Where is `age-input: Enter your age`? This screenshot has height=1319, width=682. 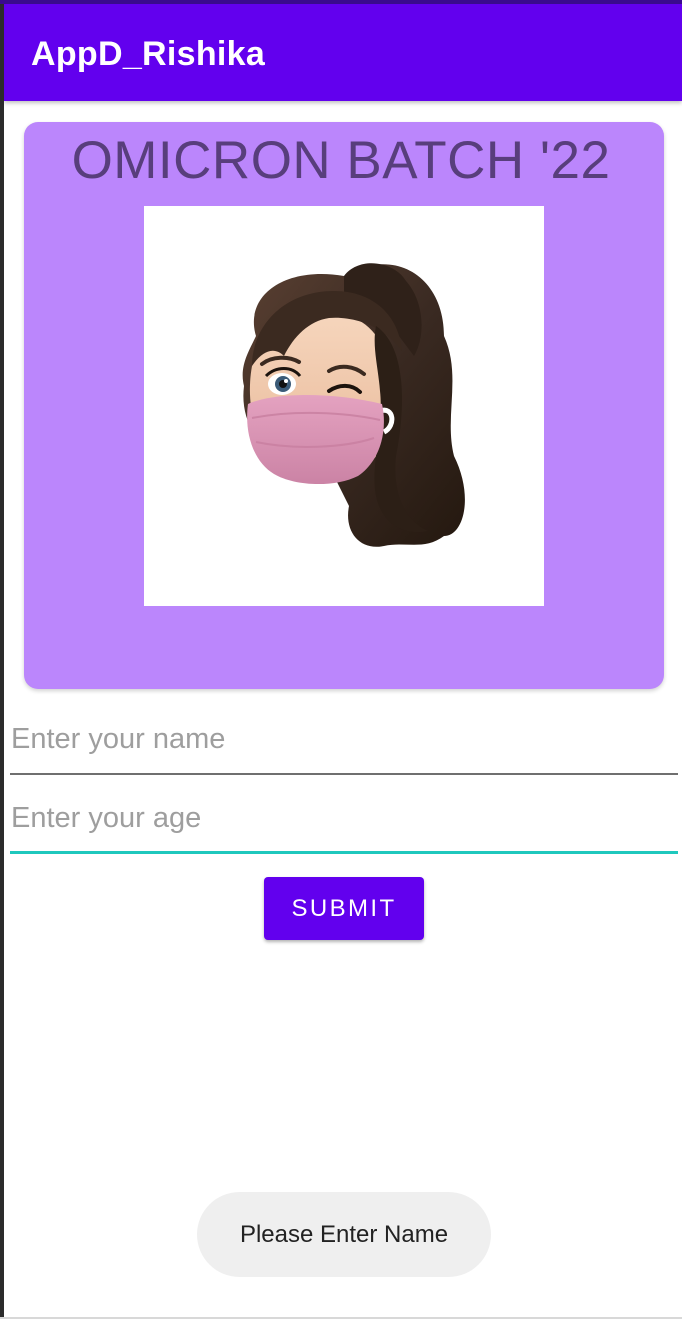
age-input: Enter your age is located at coordinates (344, 826).